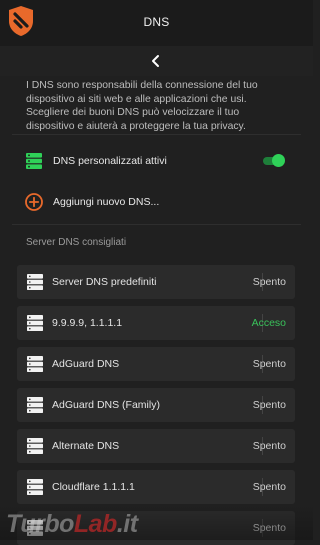 The height and width of the screenshot is (545, 320). What do you see at coordinates (86, 364) in the screenshot?
I see `server-name: AdGuard DNS` at bounding box center [86, 364].